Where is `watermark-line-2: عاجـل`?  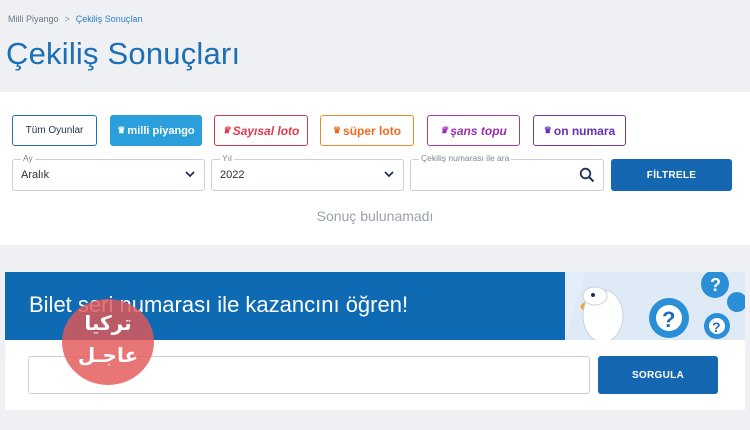
watermark-line-2: عاجـل is located at coordinates (108, 355).